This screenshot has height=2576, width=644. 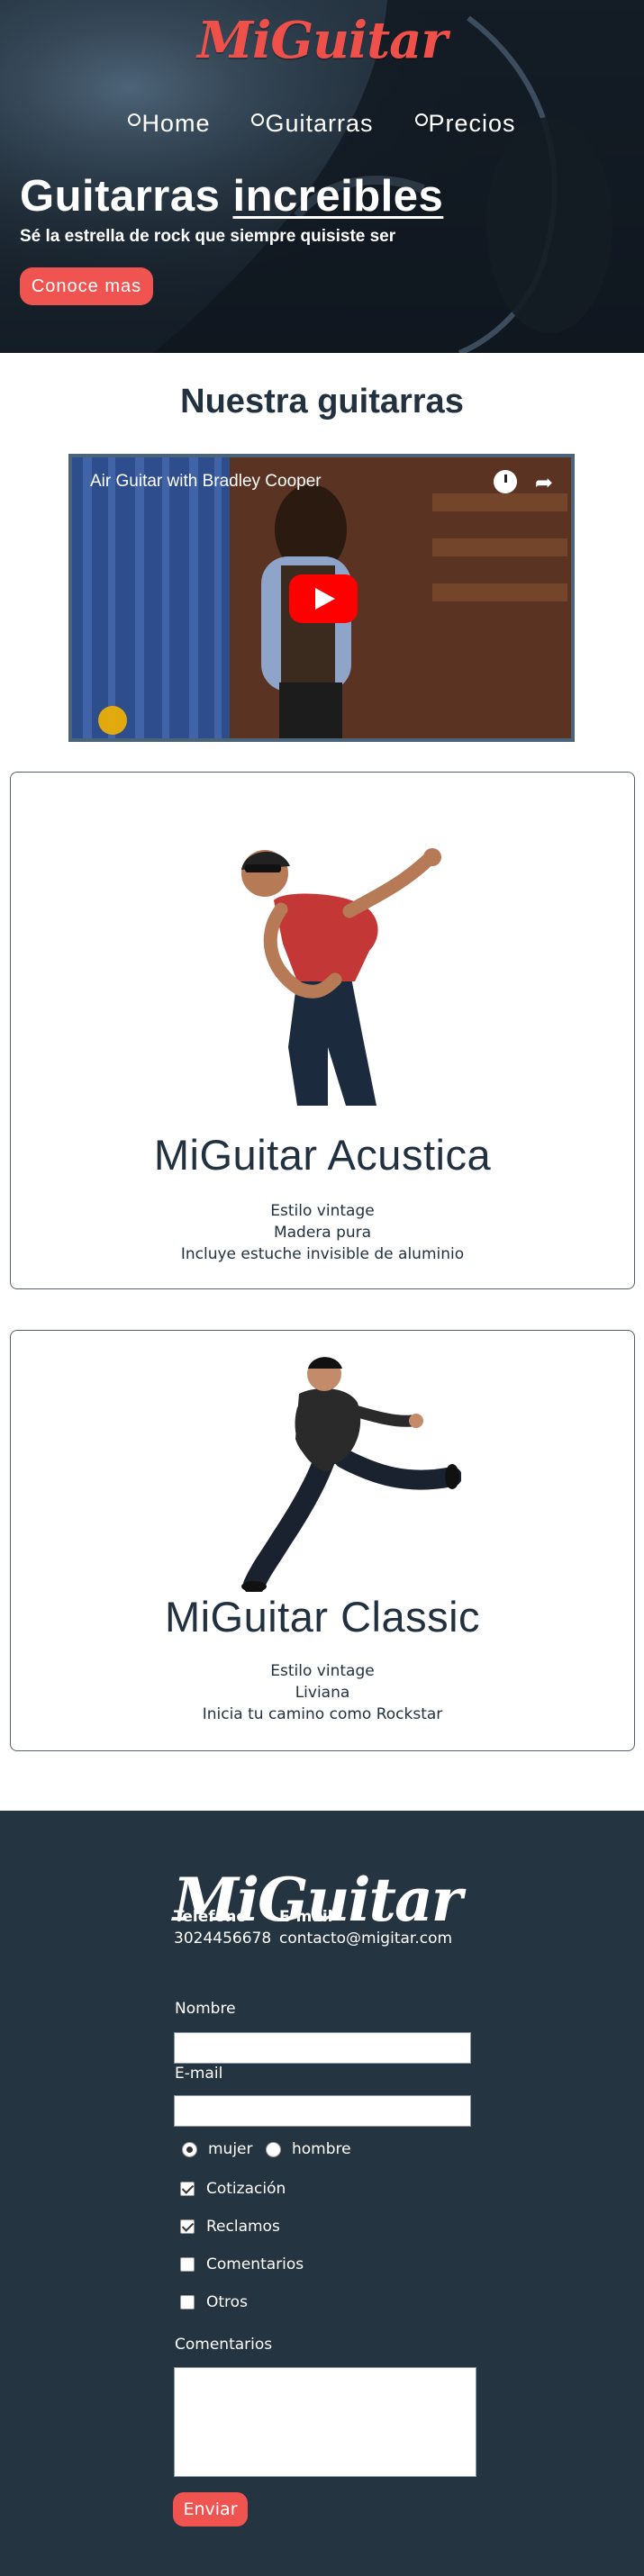 I want to click on comments-label: Comentarios, so click(x=224, y=2345).